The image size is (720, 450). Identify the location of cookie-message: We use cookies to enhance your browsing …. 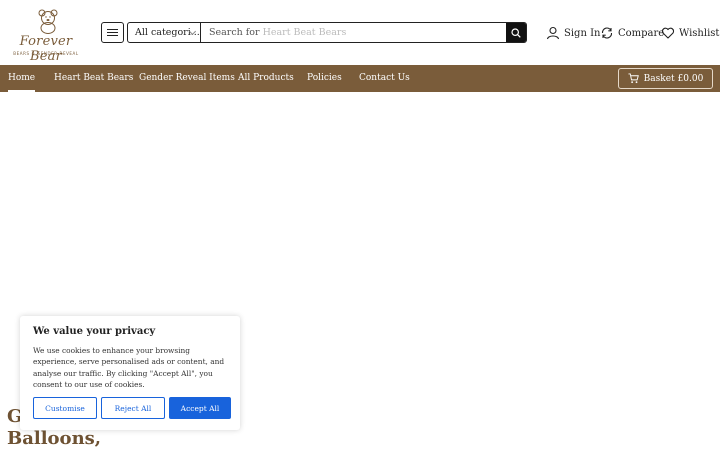
(129, 367).